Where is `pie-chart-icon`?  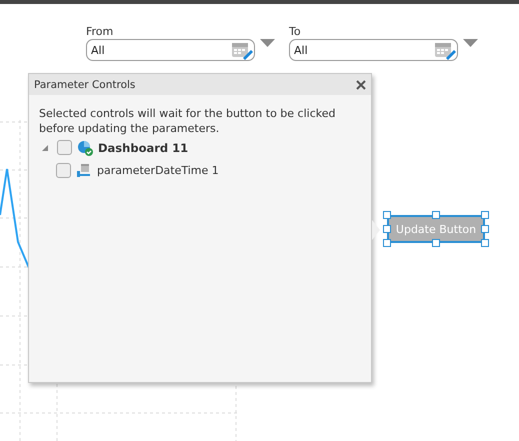
pie-chart-icon is located at coordinates (85, 148).